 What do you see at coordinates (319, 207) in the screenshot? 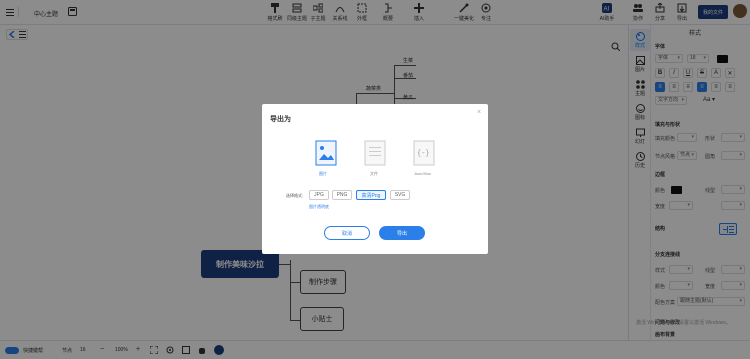
I see `transparent-background-link: 图片透明底` at bounding box center [319, 207].